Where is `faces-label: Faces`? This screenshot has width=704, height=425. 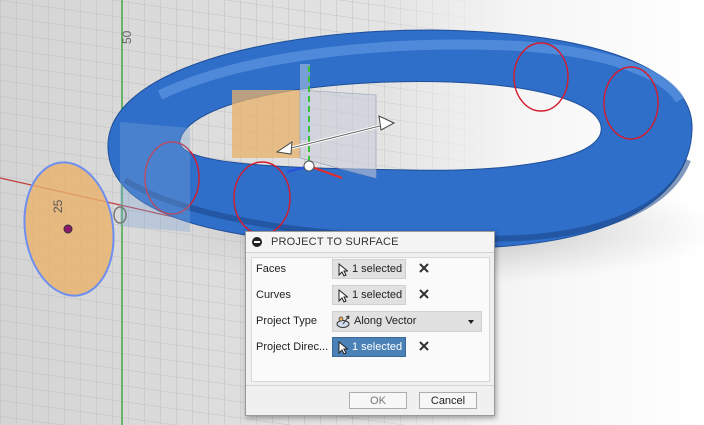 faces-label: Faces is located at coordinates (271, 269).